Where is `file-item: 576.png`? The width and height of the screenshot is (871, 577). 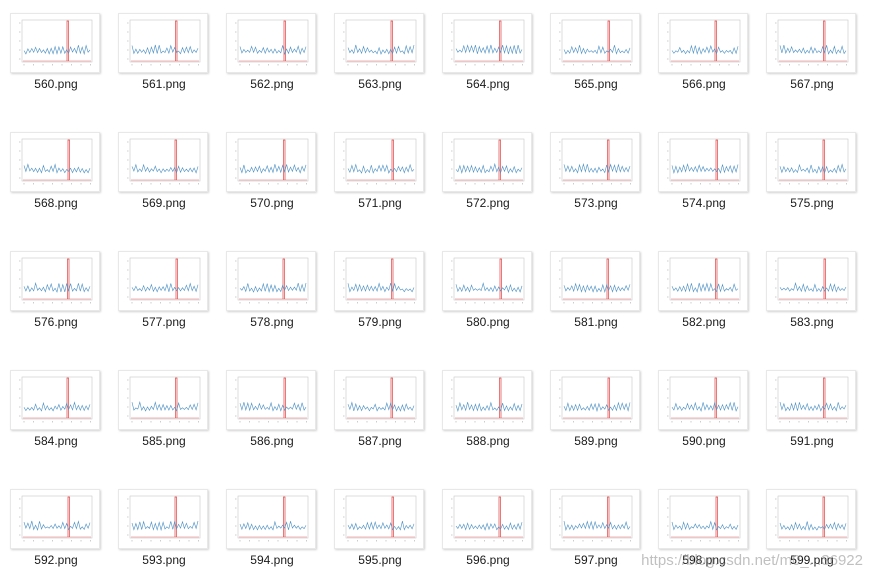 file-item: 576.png is located at coordinates (56, 283).